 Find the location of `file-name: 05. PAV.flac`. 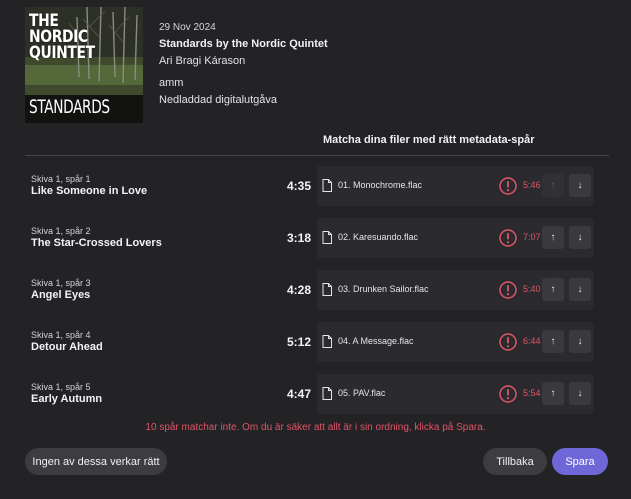

file-name: 05. PAV.flac is located at coordinates (362, 393).